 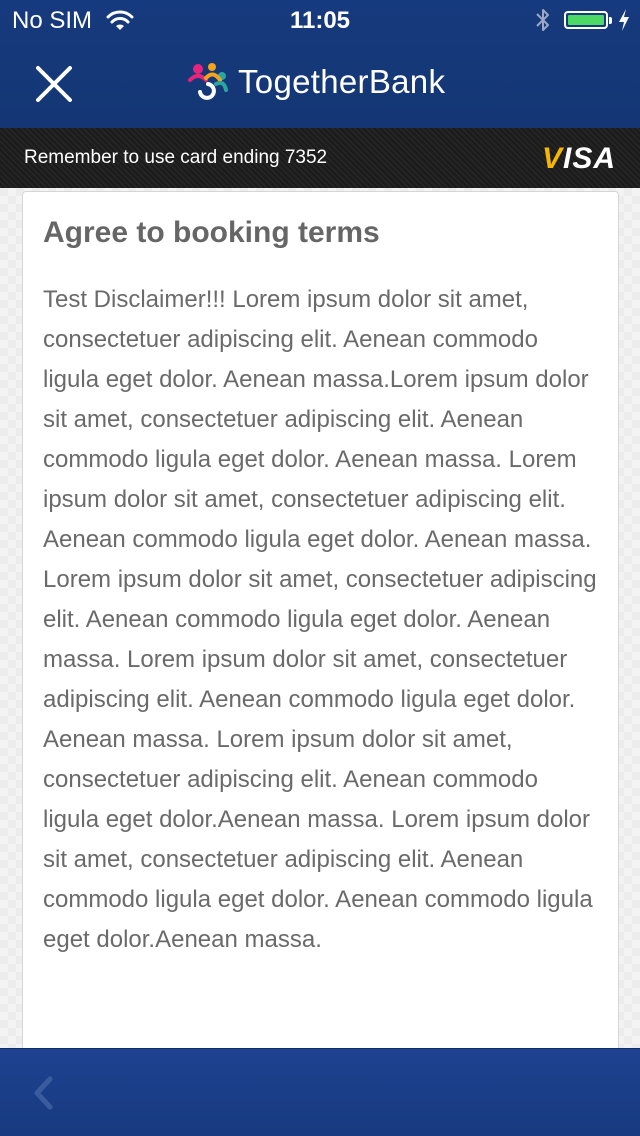 I want to click on battery-icon, so click(x=588, y=20).